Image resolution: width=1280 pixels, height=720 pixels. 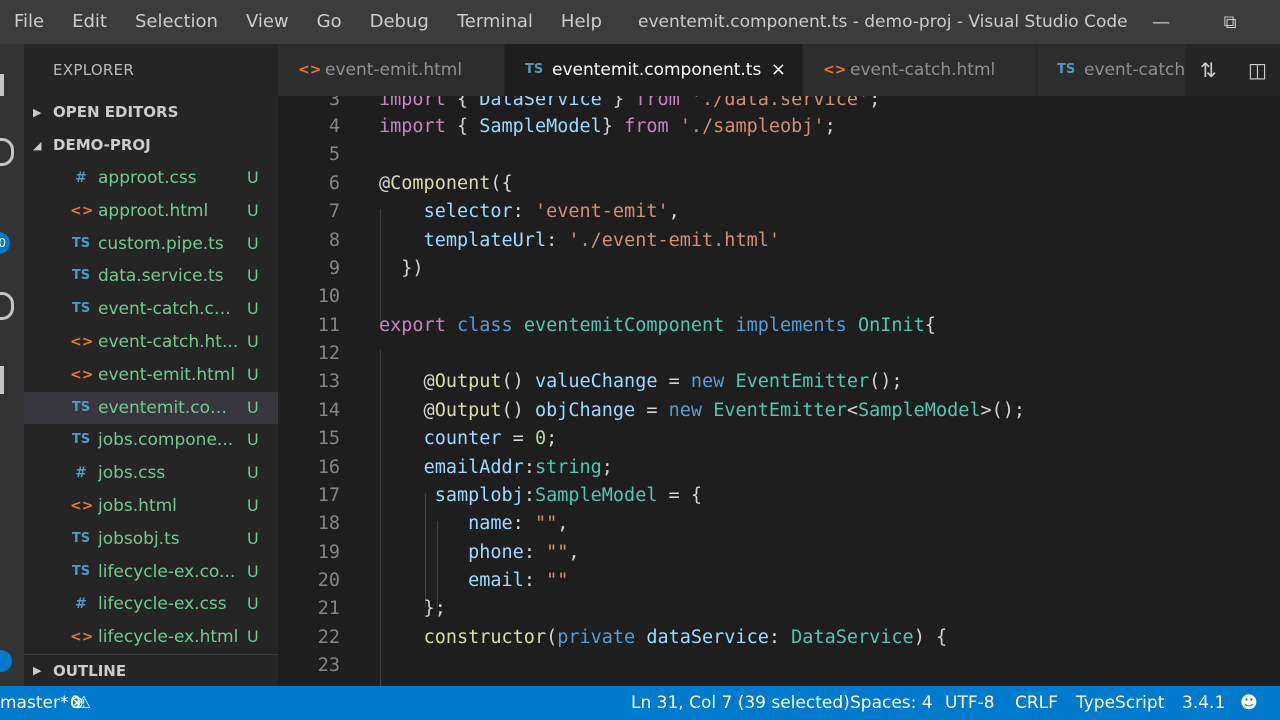 What do you see at coordinates (153, 210) in the screenshot?
I see `file-name: approot.html` at bounding box center [153, 210].